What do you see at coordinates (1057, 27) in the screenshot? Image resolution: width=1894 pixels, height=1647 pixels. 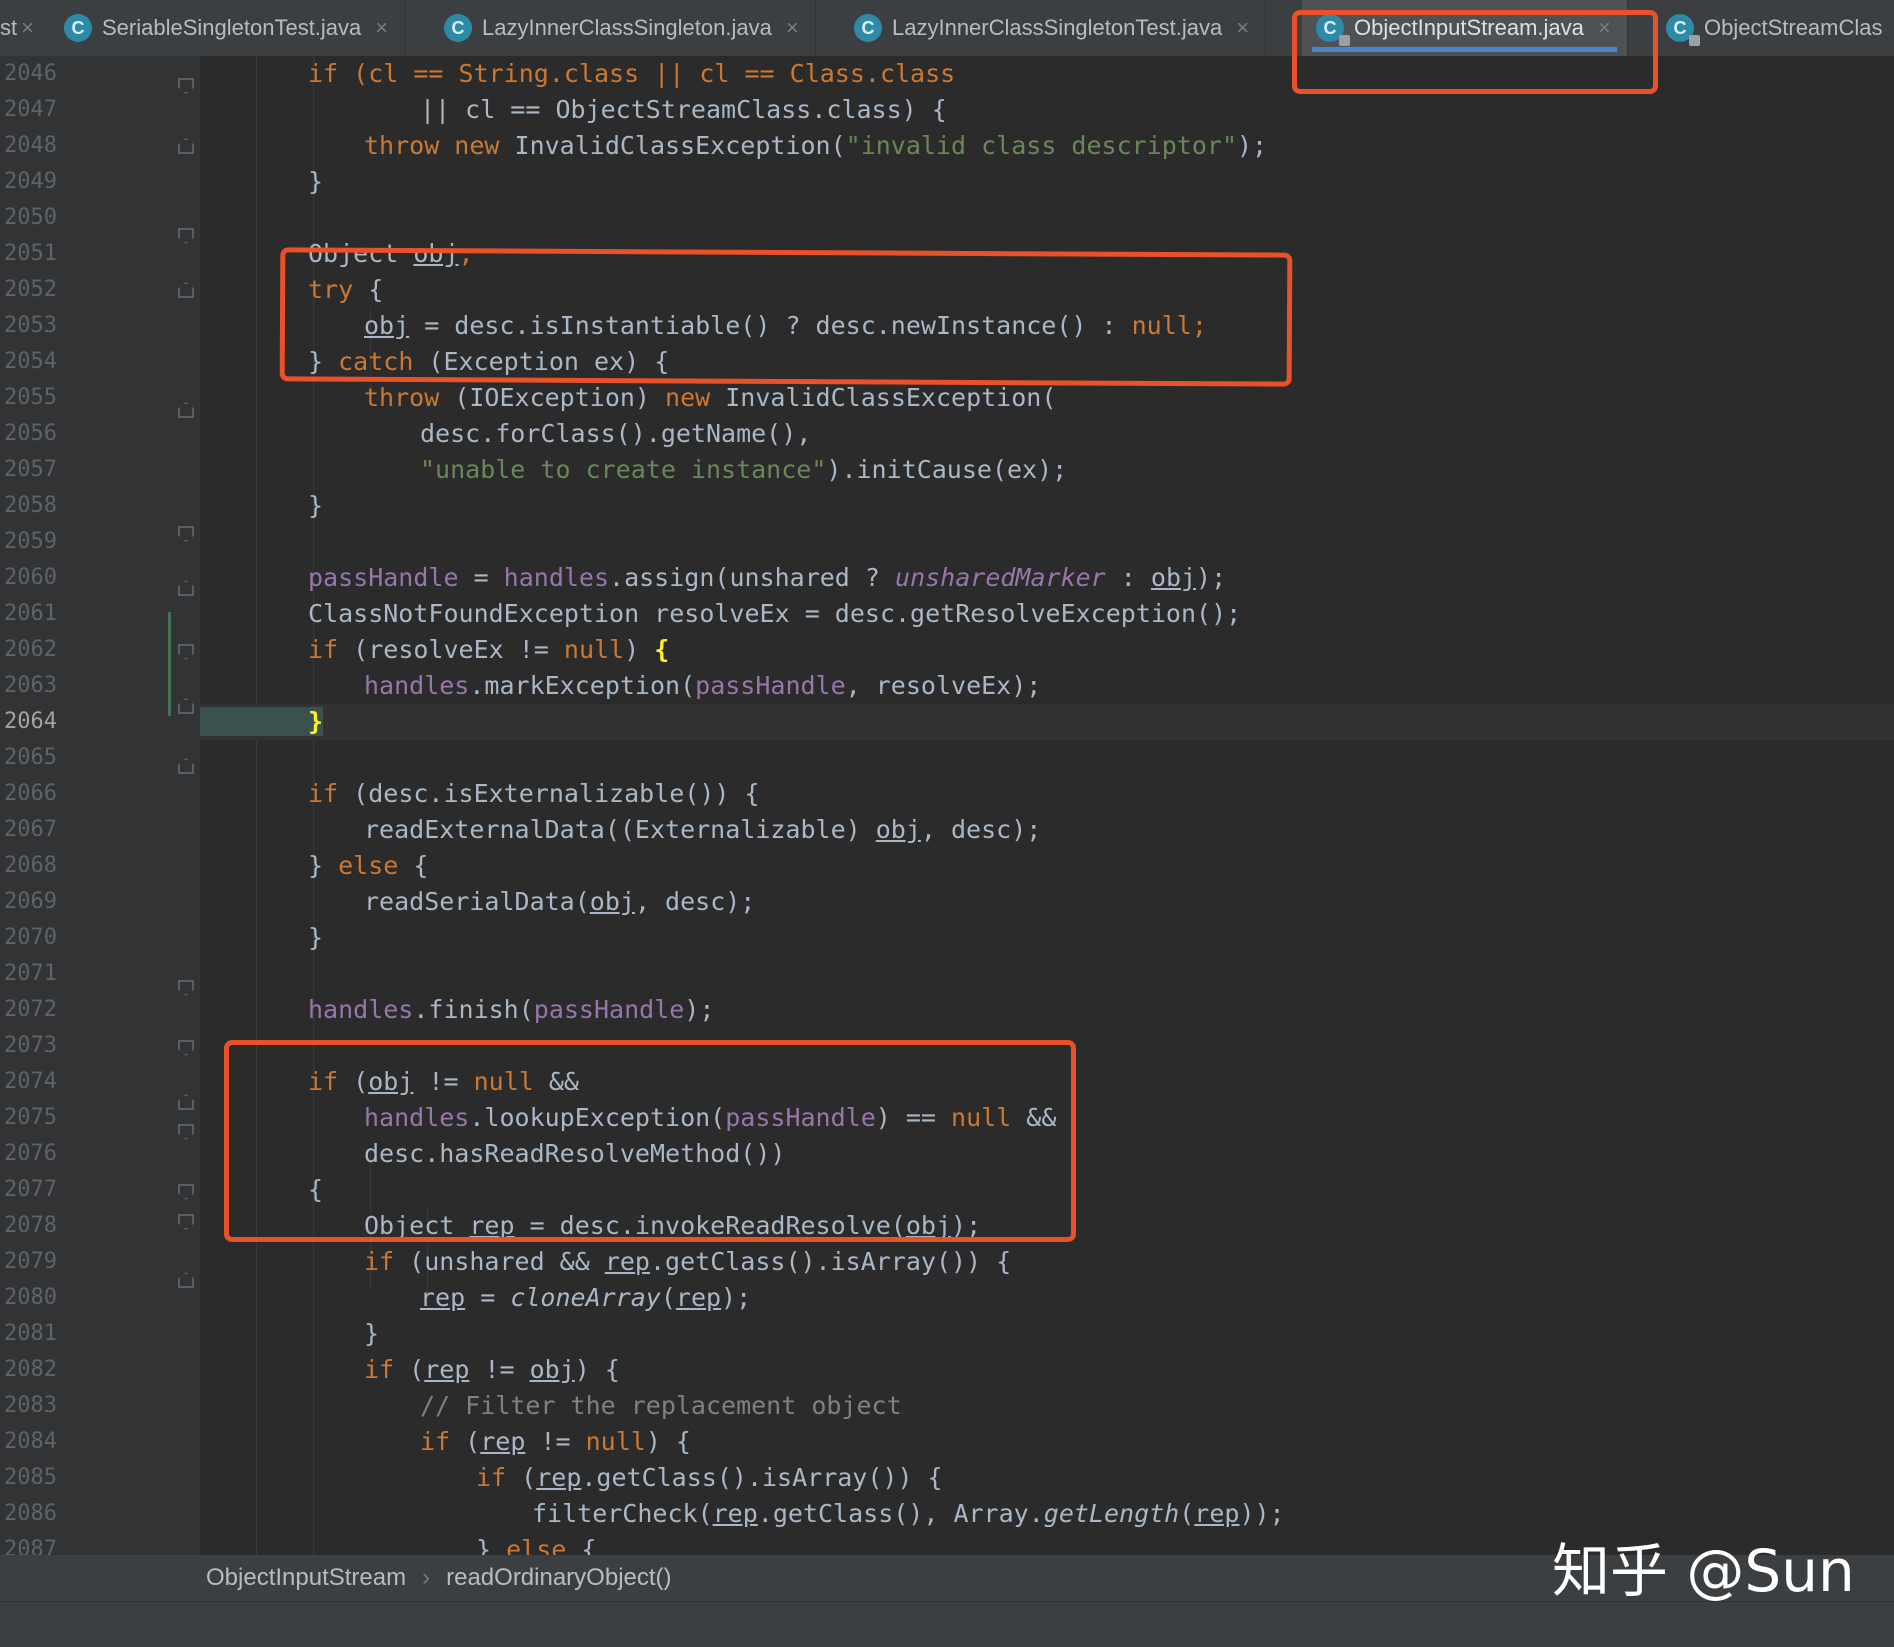 I see `tab-label: LazyInnerClassSingletonTest.java` at bounding box center [1057, 27].